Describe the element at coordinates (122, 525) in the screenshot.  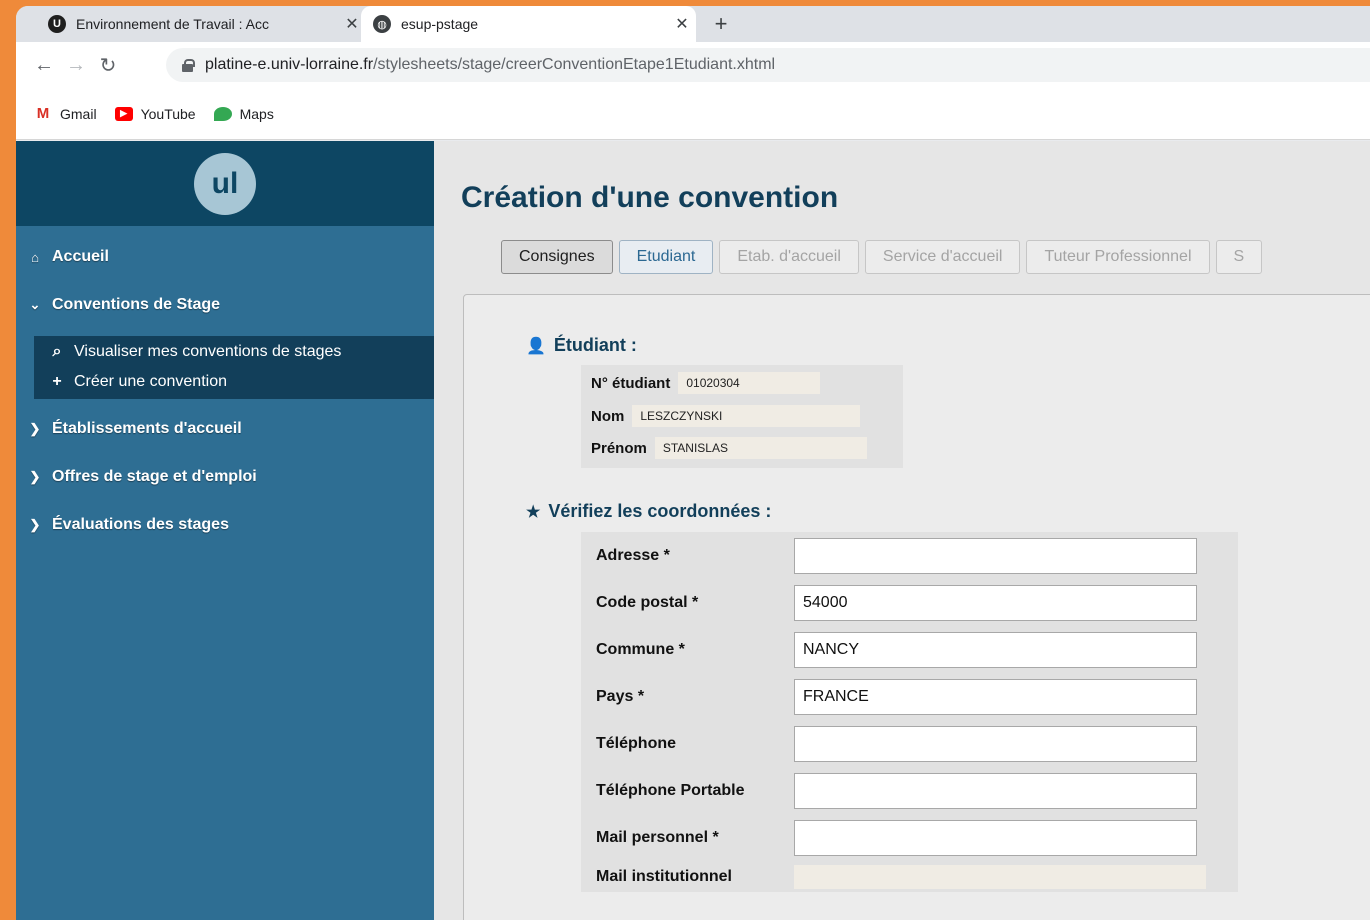
I see `sidebar-item-evaluations: ❯ Évaluations des stages` at that location.